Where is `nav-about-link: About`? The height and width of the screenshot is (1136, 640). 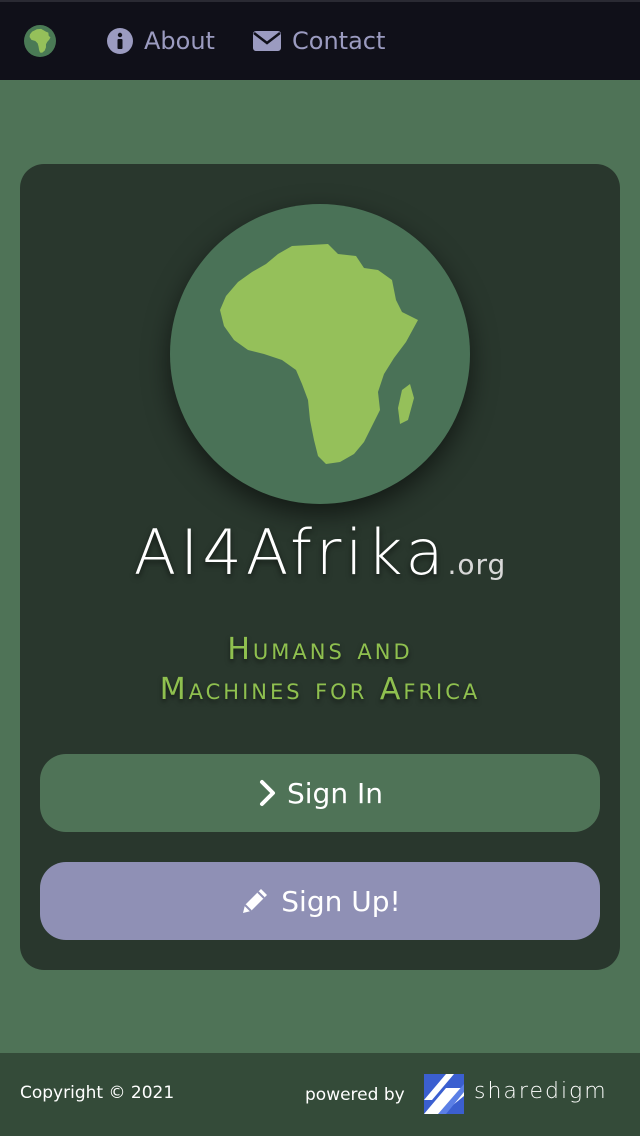 nav-about-link: About is located at coordinates (160, 41).